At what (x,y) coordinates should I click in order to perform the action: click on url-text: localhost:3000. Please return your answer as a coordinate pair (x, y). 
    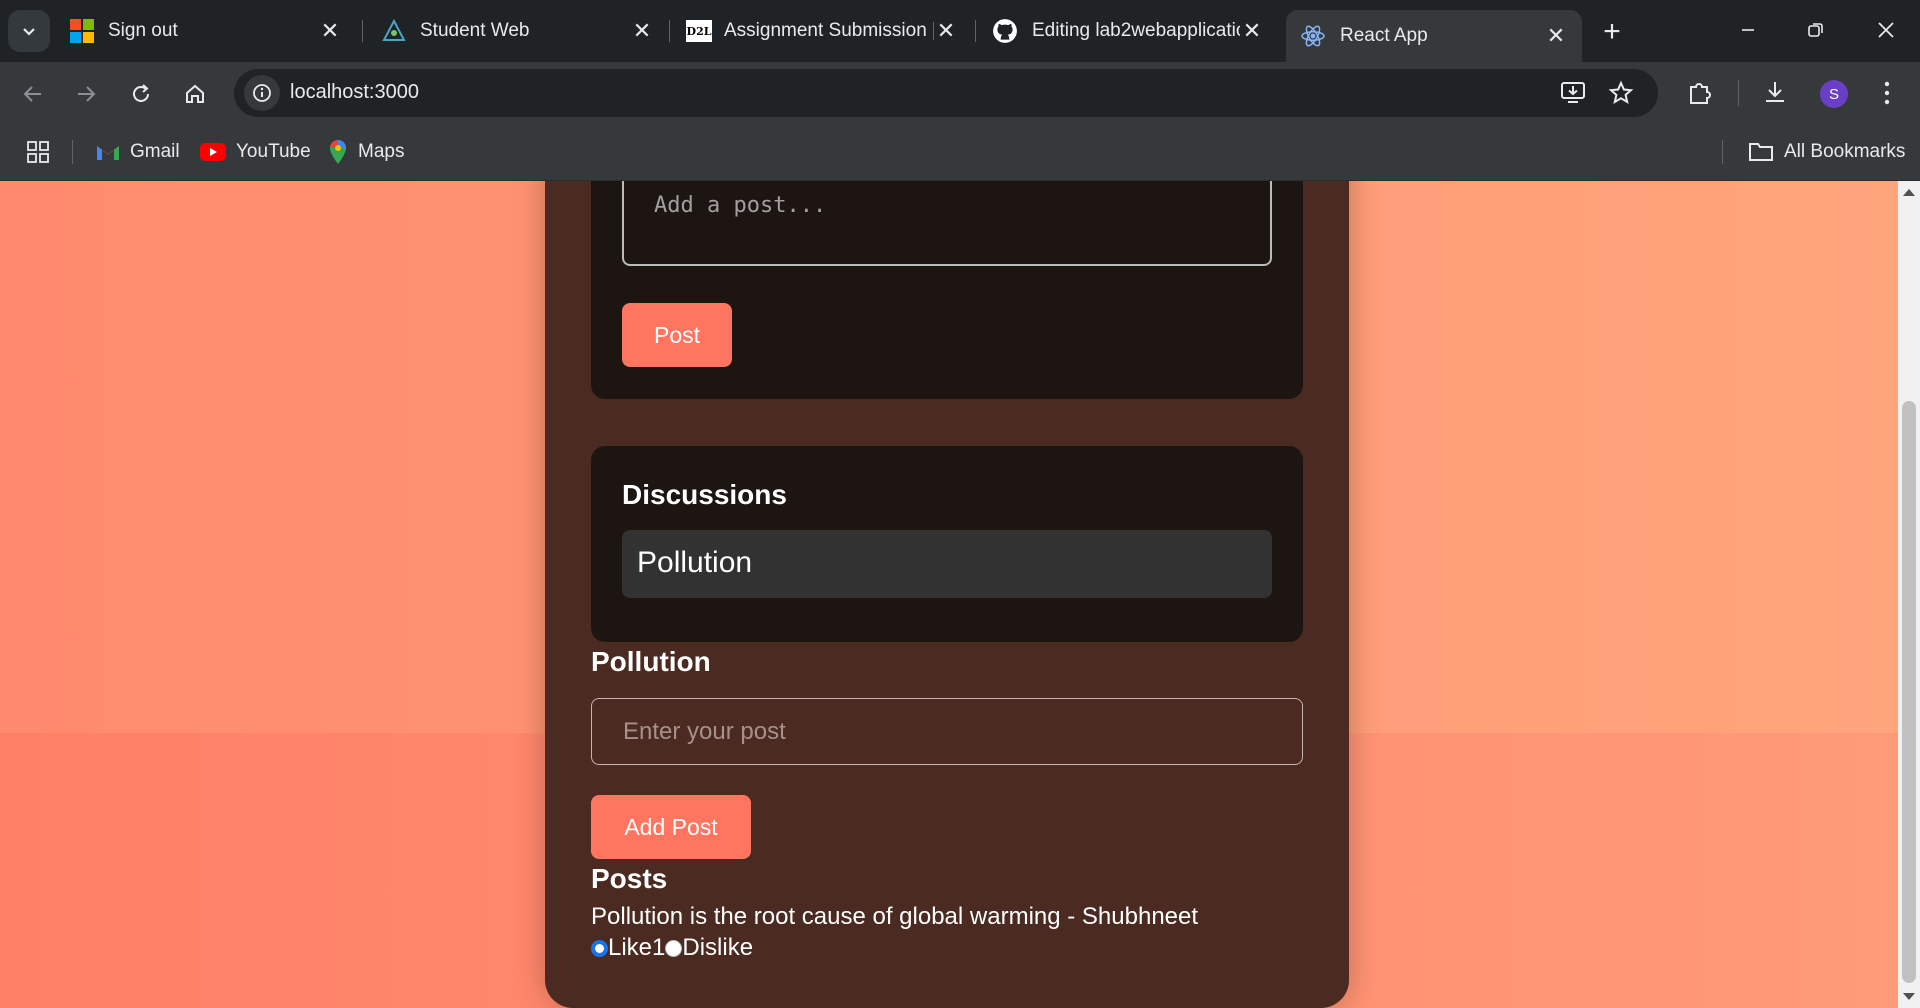
    Looking at the image, I should click on (354, 92).